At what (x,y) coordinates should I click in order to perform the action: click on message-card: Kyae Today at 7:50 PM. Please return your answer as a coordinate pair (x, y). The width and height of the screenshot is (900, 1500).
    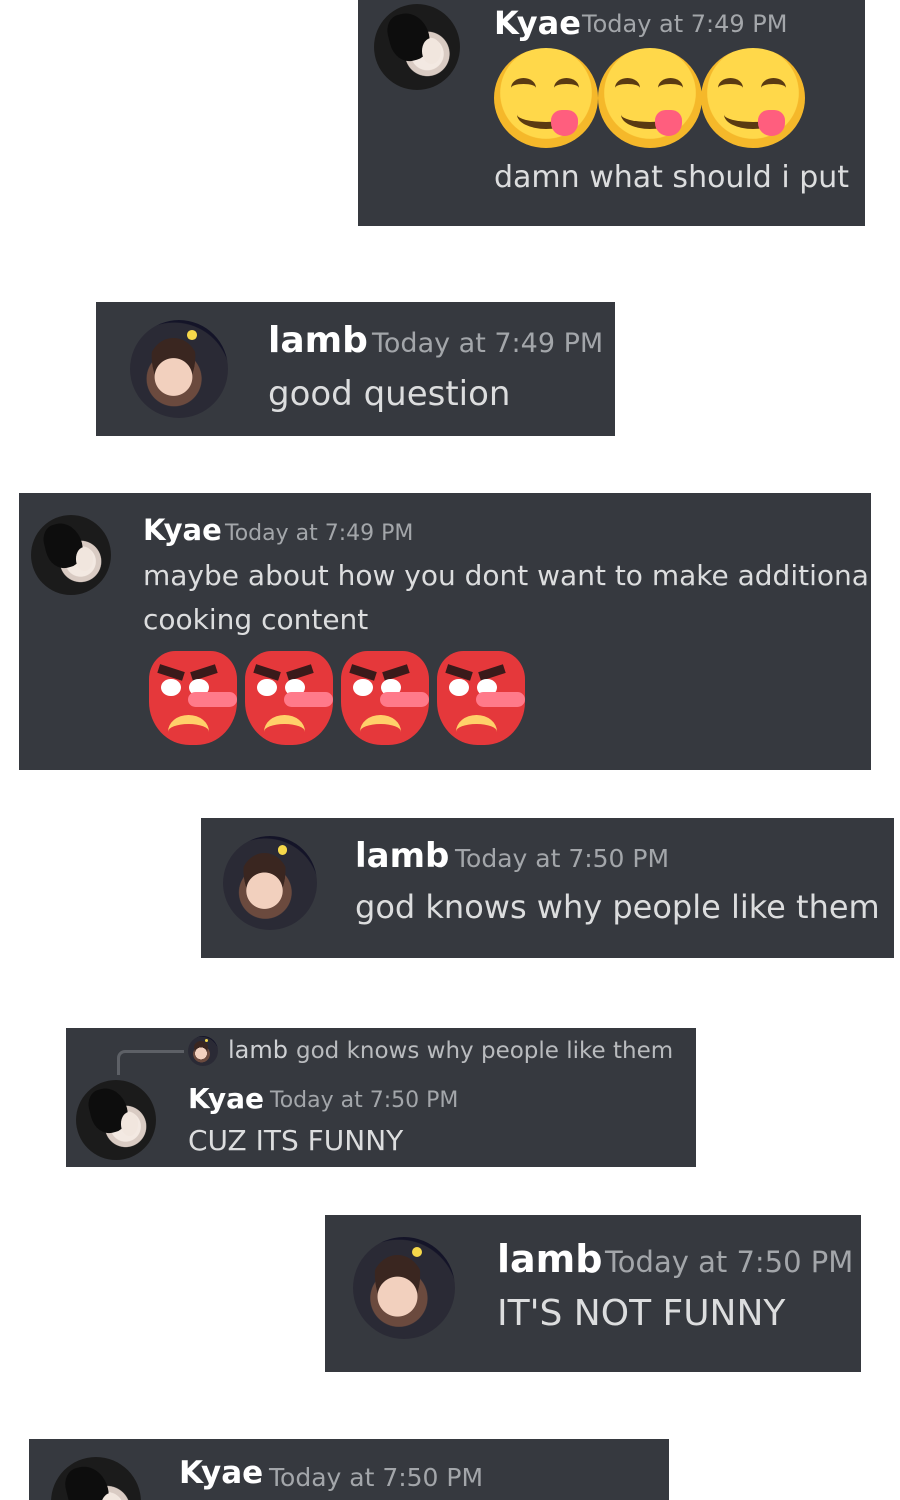
    Looking at the image, I should click on (349, 1469).